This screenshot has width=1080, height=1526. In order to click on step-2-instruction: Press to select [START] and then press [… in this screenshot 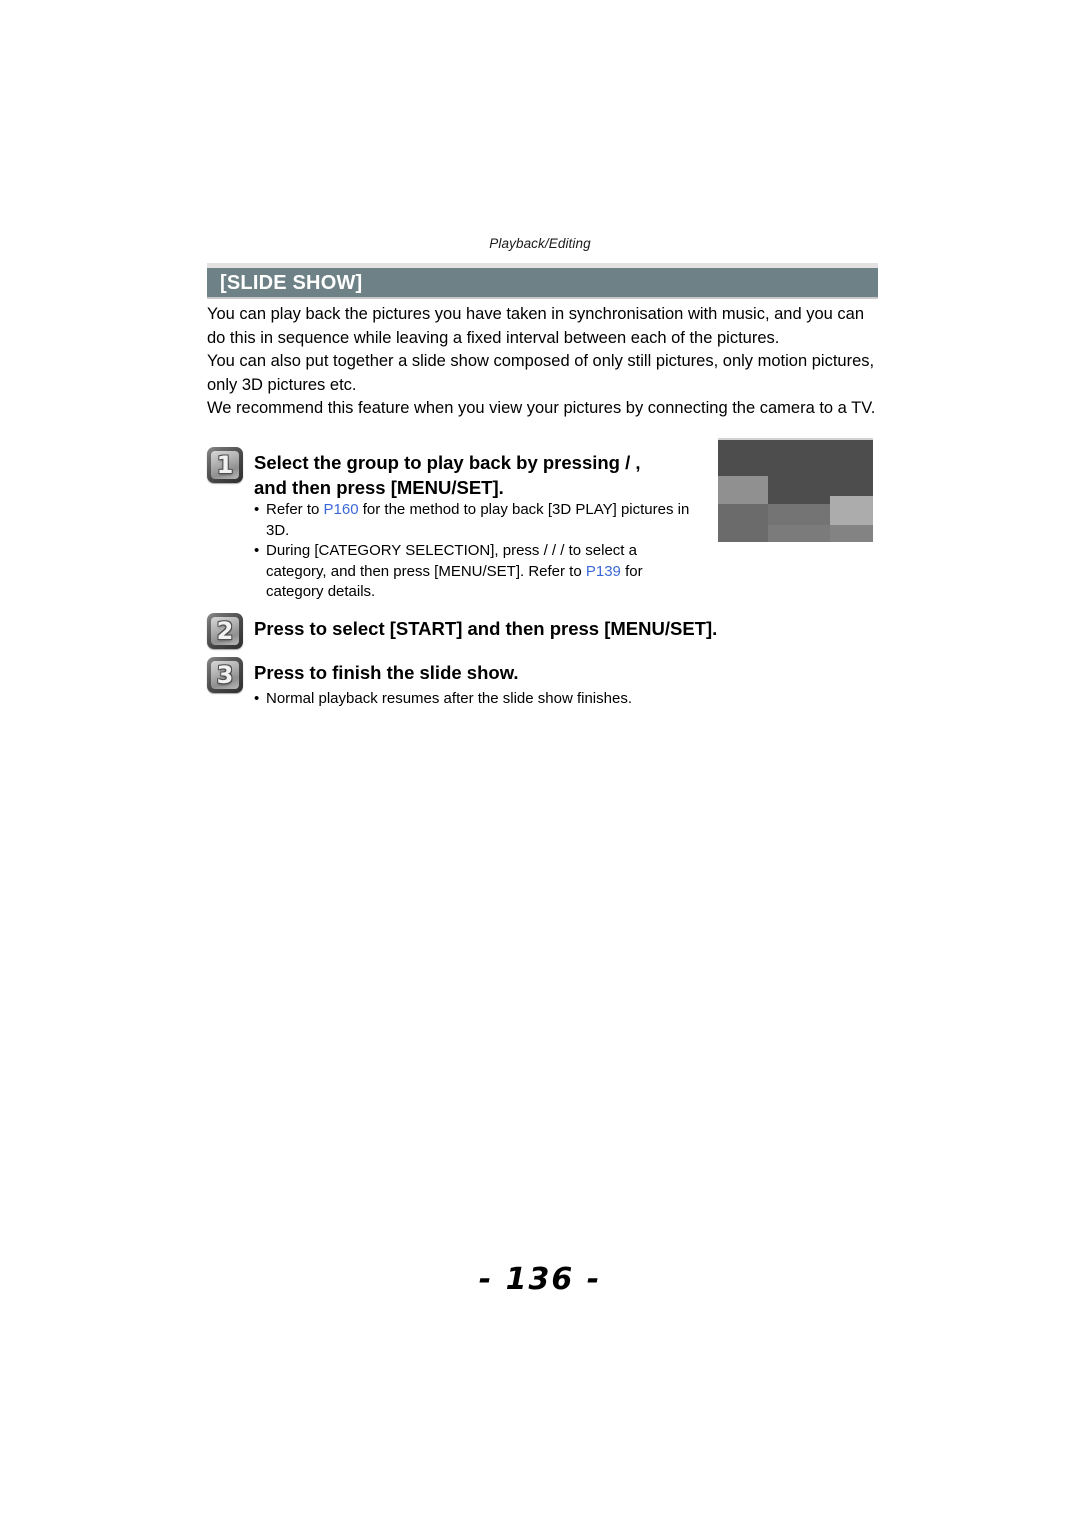, I will do `click(486, 628)`.